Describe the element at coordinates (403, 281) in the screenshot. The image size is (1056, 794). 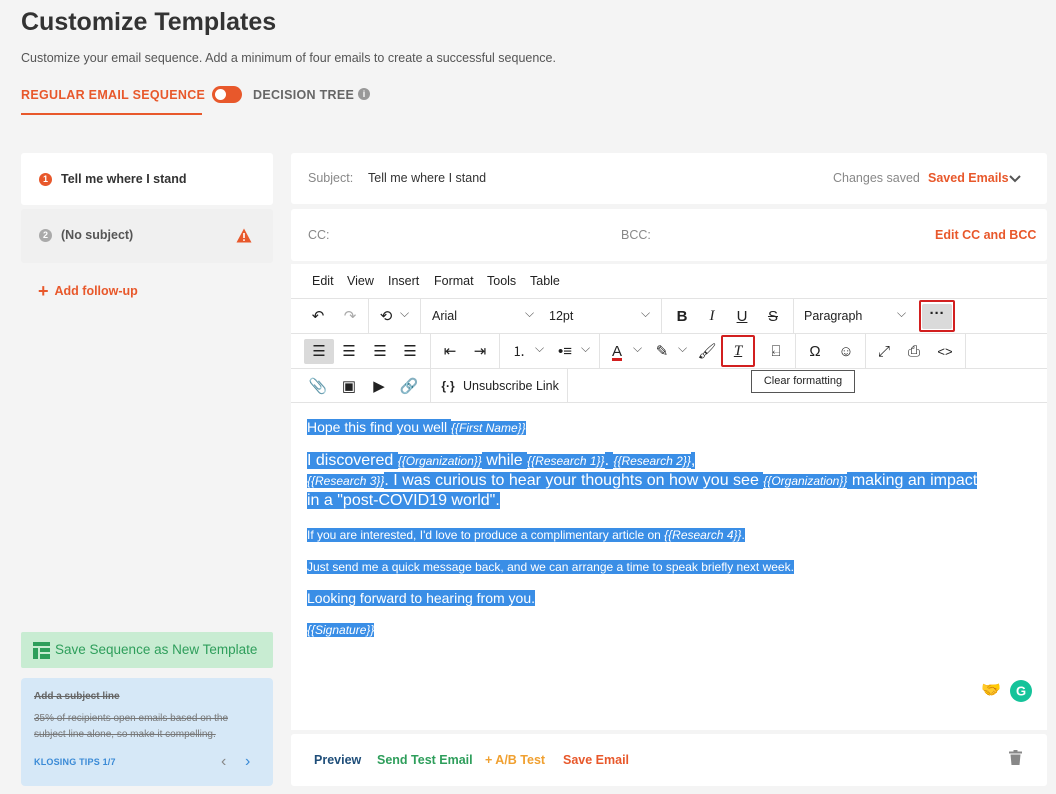
I see `menu-insert: Insert` at that location.